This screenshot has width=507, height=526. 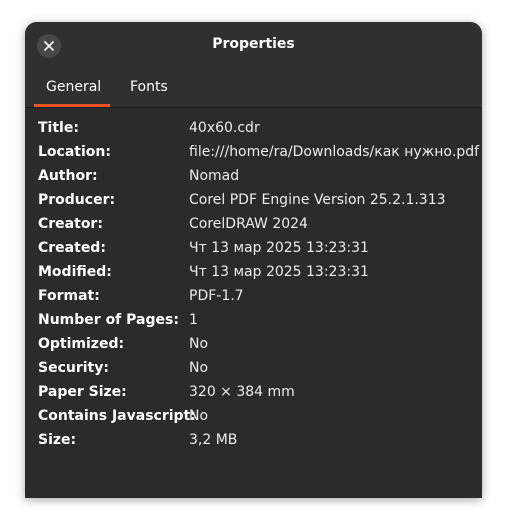 What do you see at coordinates (108, 320) in the screenshot?
I see `property-label: Number of Pages:` at bounding box center [108, 320].